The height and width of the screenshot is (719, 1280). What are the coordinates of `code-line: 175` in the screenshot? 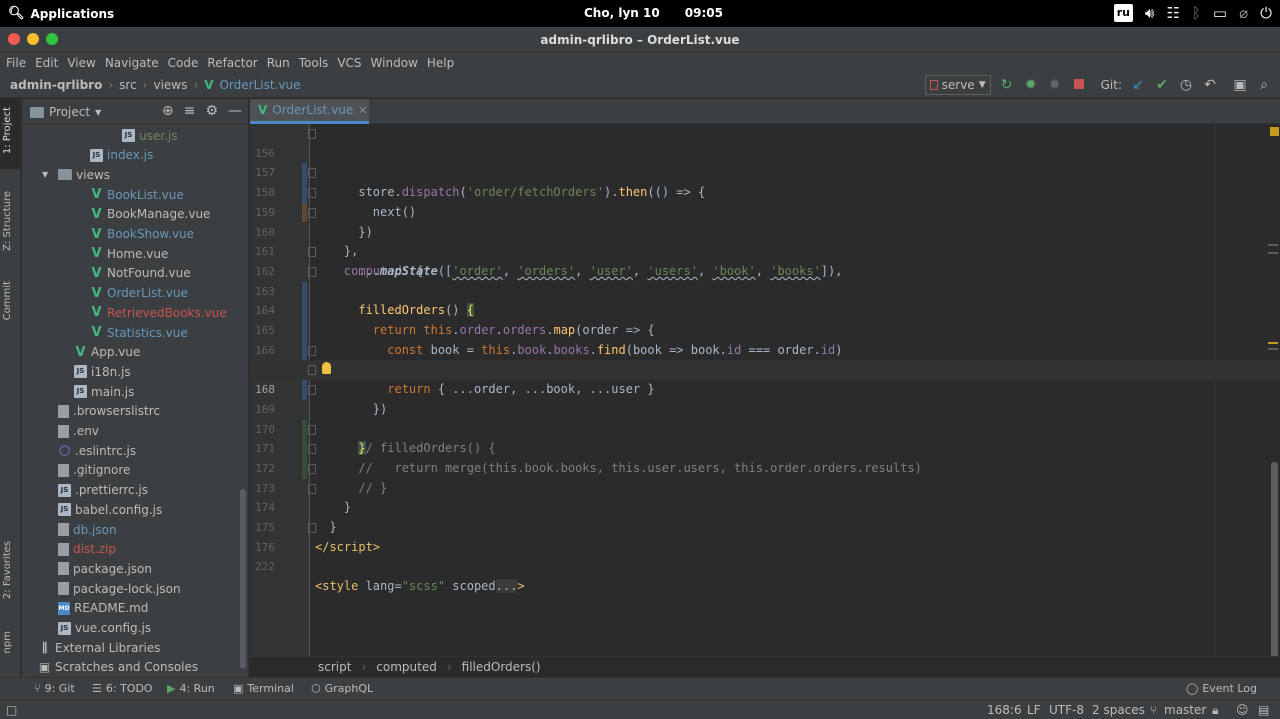 It's located at (765, 516).